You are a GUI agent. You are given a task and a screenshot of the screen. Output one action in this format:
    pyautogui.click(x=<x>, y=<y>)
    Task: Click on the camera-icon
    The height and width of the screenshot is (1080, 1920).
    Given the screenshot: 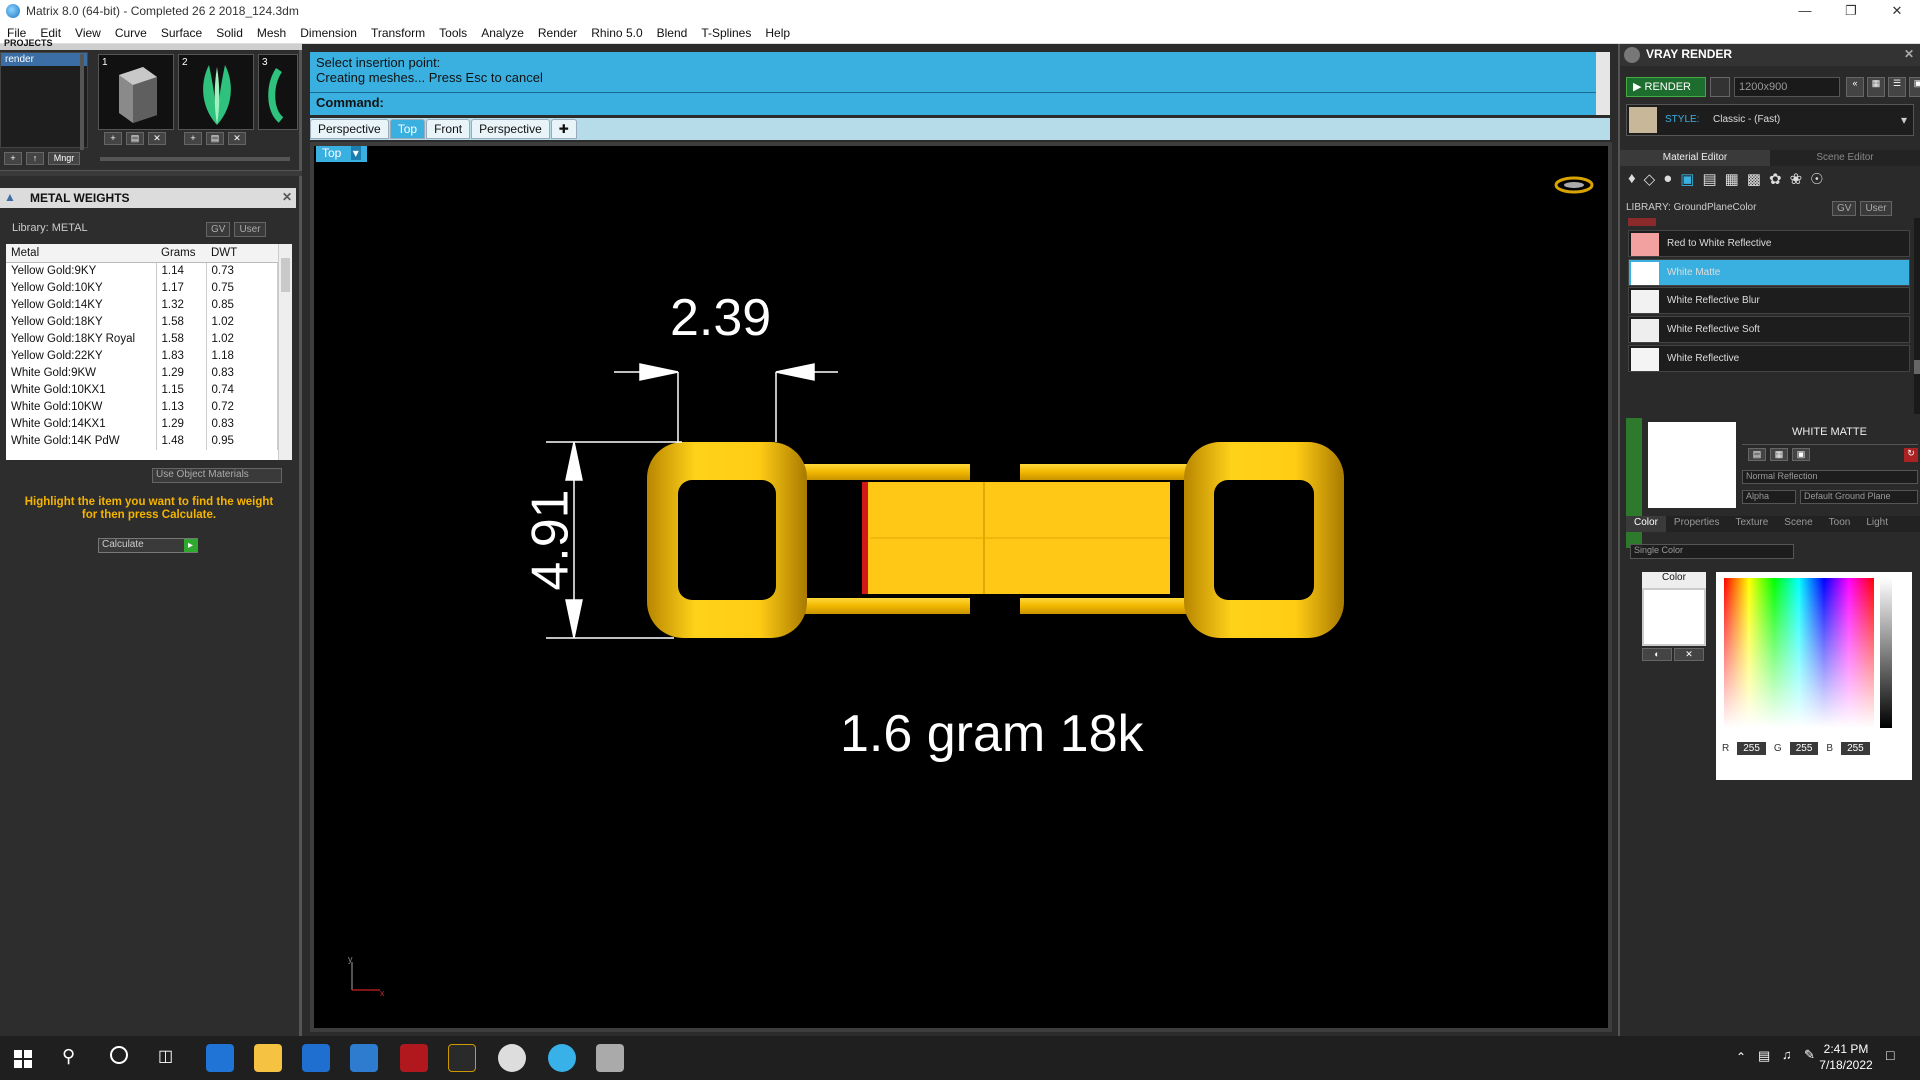 What is the action you would take?
    pyautogui.click(x=1720, y=87)
    